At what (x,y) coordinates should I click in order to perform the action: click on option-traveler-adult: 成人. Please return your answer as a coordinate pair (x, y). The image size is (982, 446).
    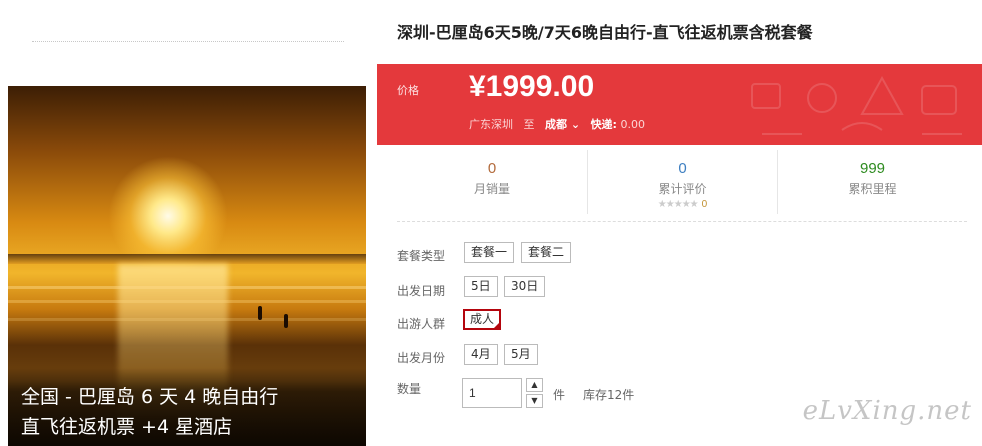
    Looking at the image, I should click on (482, 319).